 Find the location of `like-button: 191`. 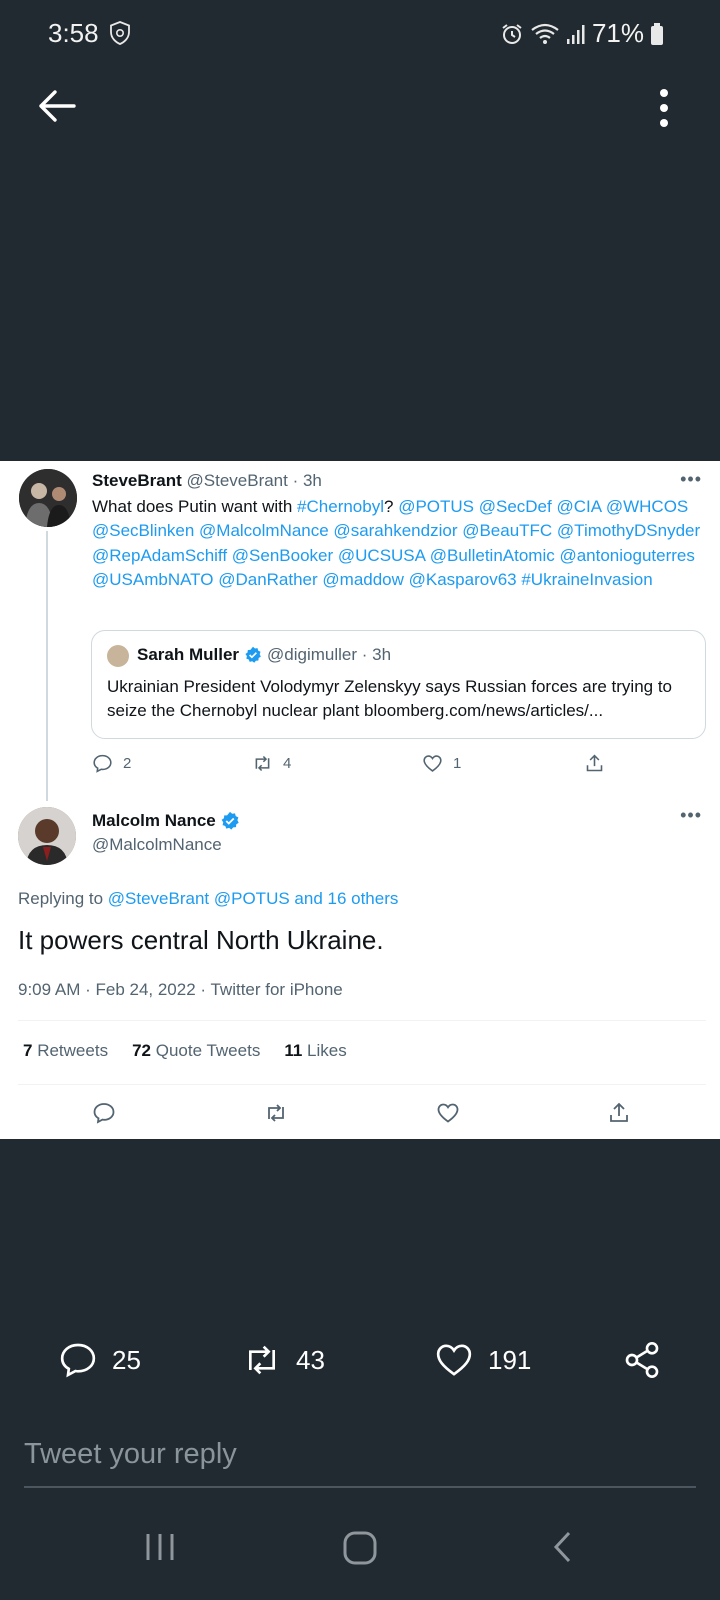

like-button: 191 is located at coordinates (482, 1360).